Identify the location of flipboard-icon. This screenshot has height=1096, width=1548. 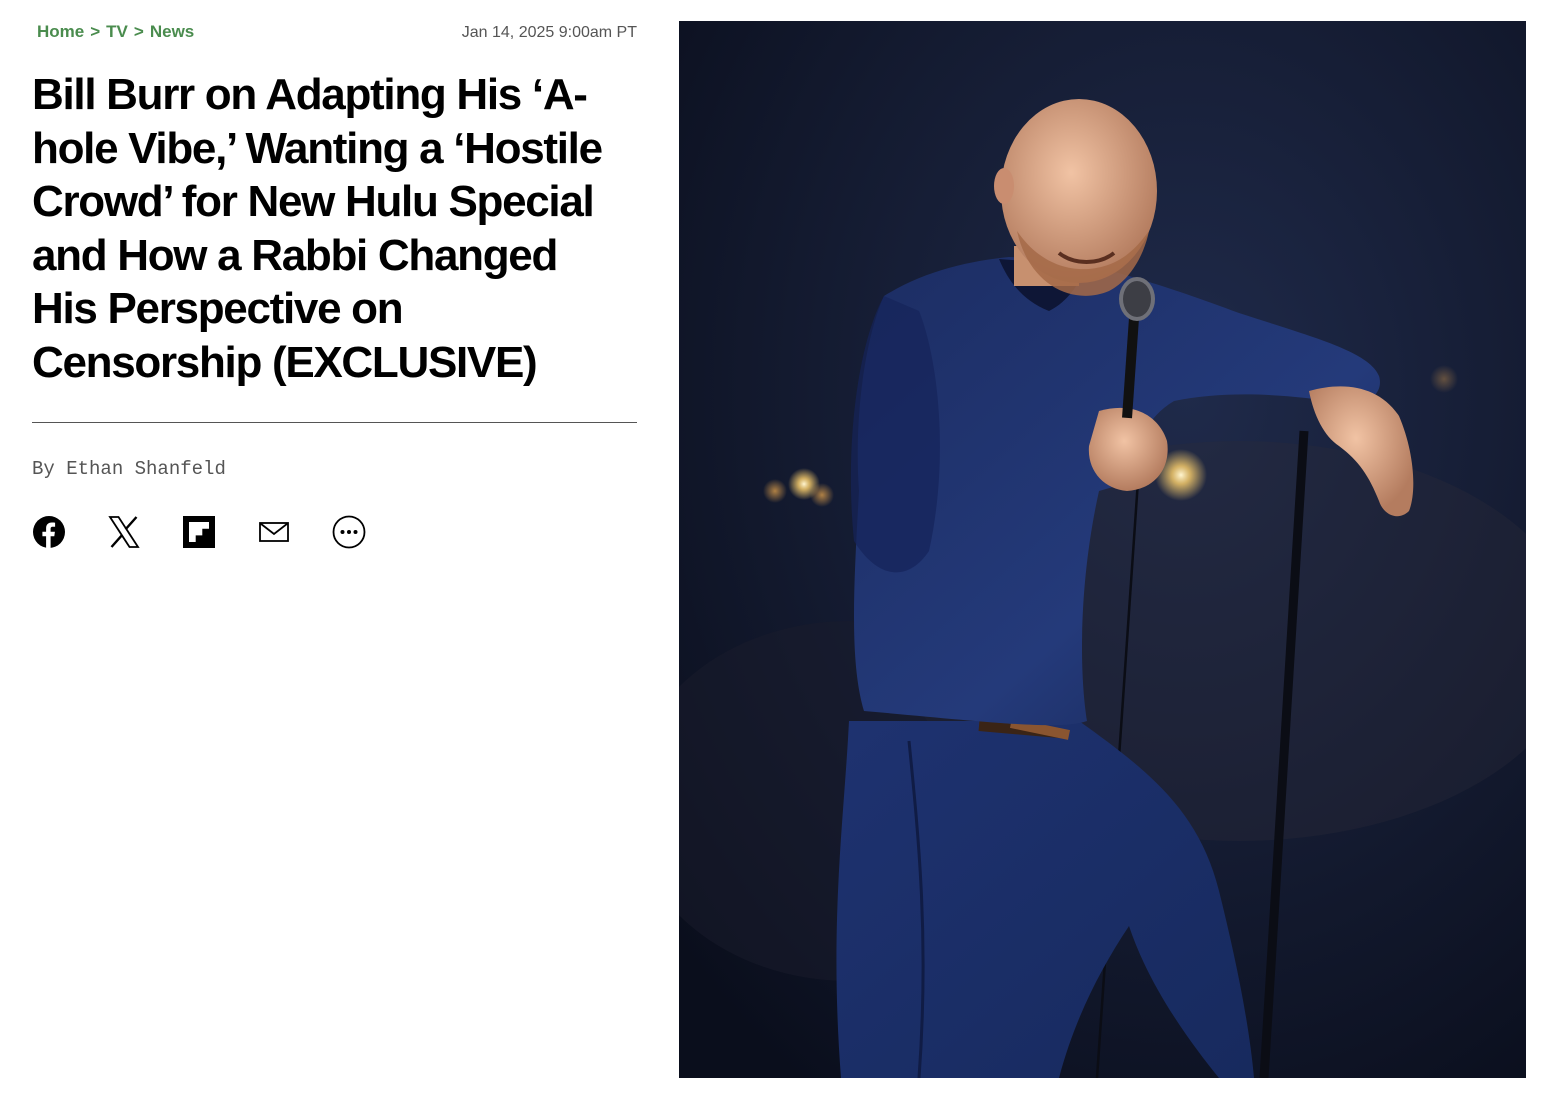
(199, 532).